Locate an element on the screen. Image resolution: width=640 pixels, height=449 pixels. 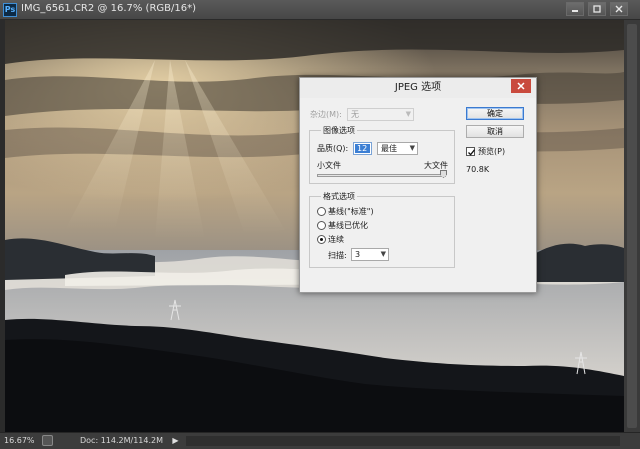
scans-select: 3 ▼ is located at coordinates (370, 254).